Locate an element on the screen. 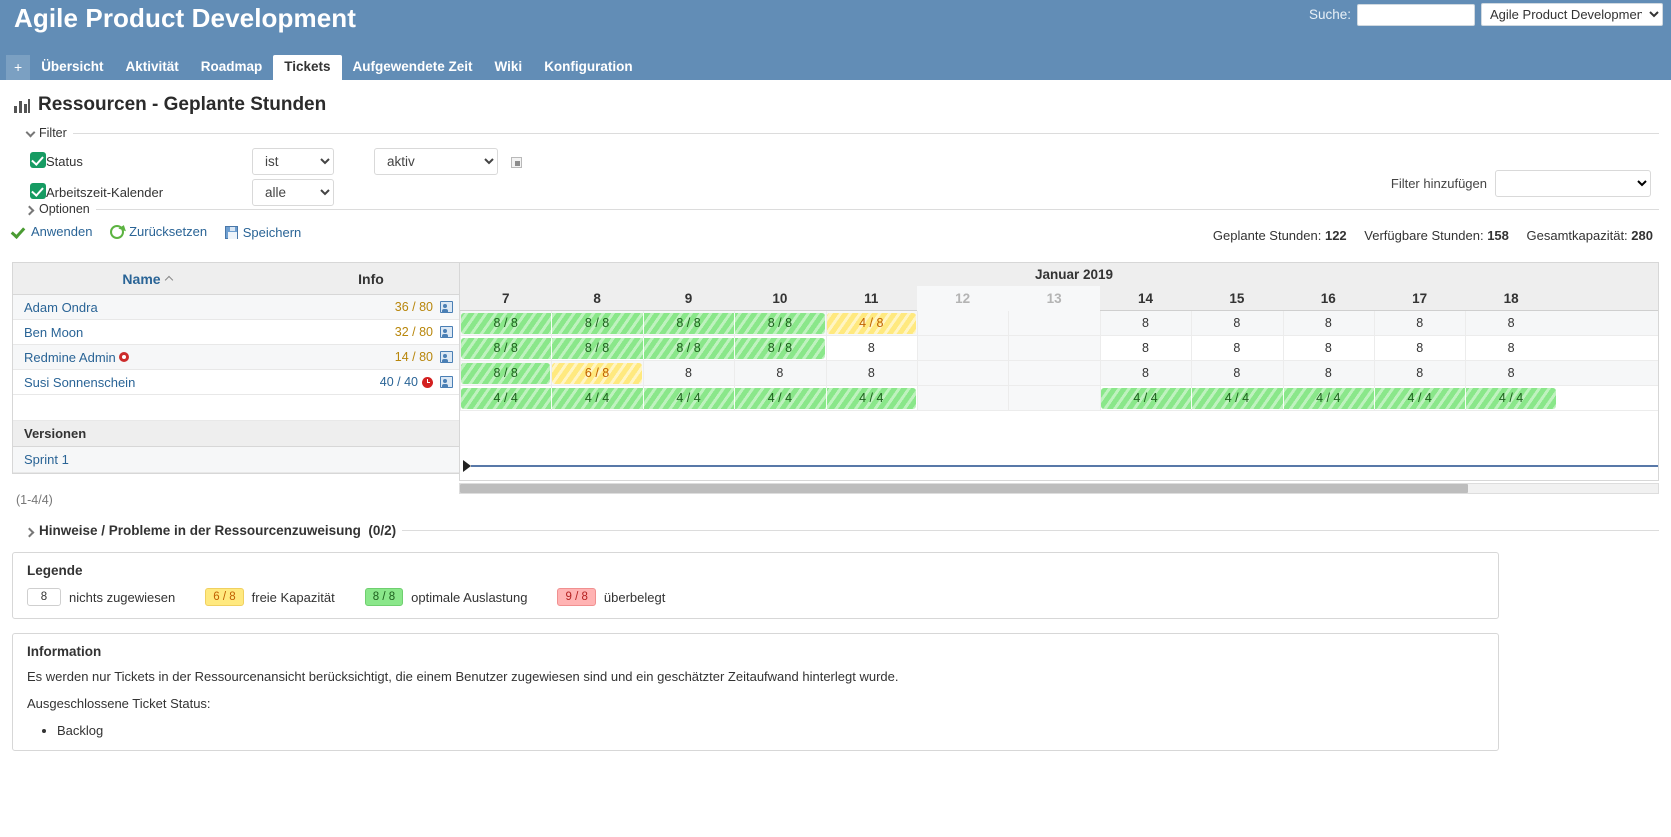 The image size is (1671, 837). tab-aufgewendete-zeit: Aufgewendete Zeit is located at coordinates (413, 67).